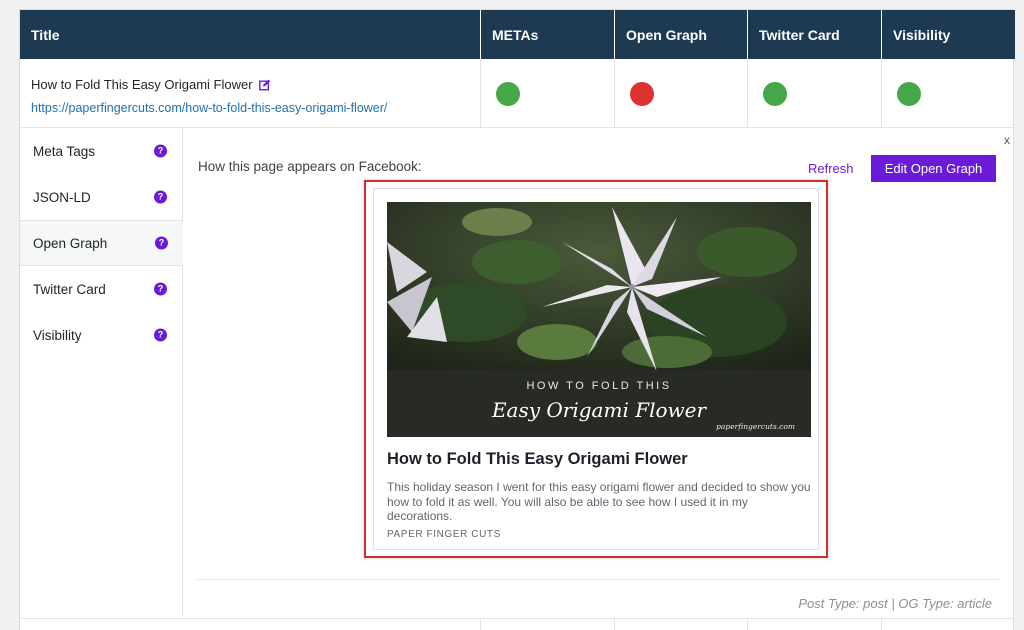 Image resolution: width=1024 pixels, height=630 pixels. I want to click on tab-visibility: Visibility ?, so click(101, 335).